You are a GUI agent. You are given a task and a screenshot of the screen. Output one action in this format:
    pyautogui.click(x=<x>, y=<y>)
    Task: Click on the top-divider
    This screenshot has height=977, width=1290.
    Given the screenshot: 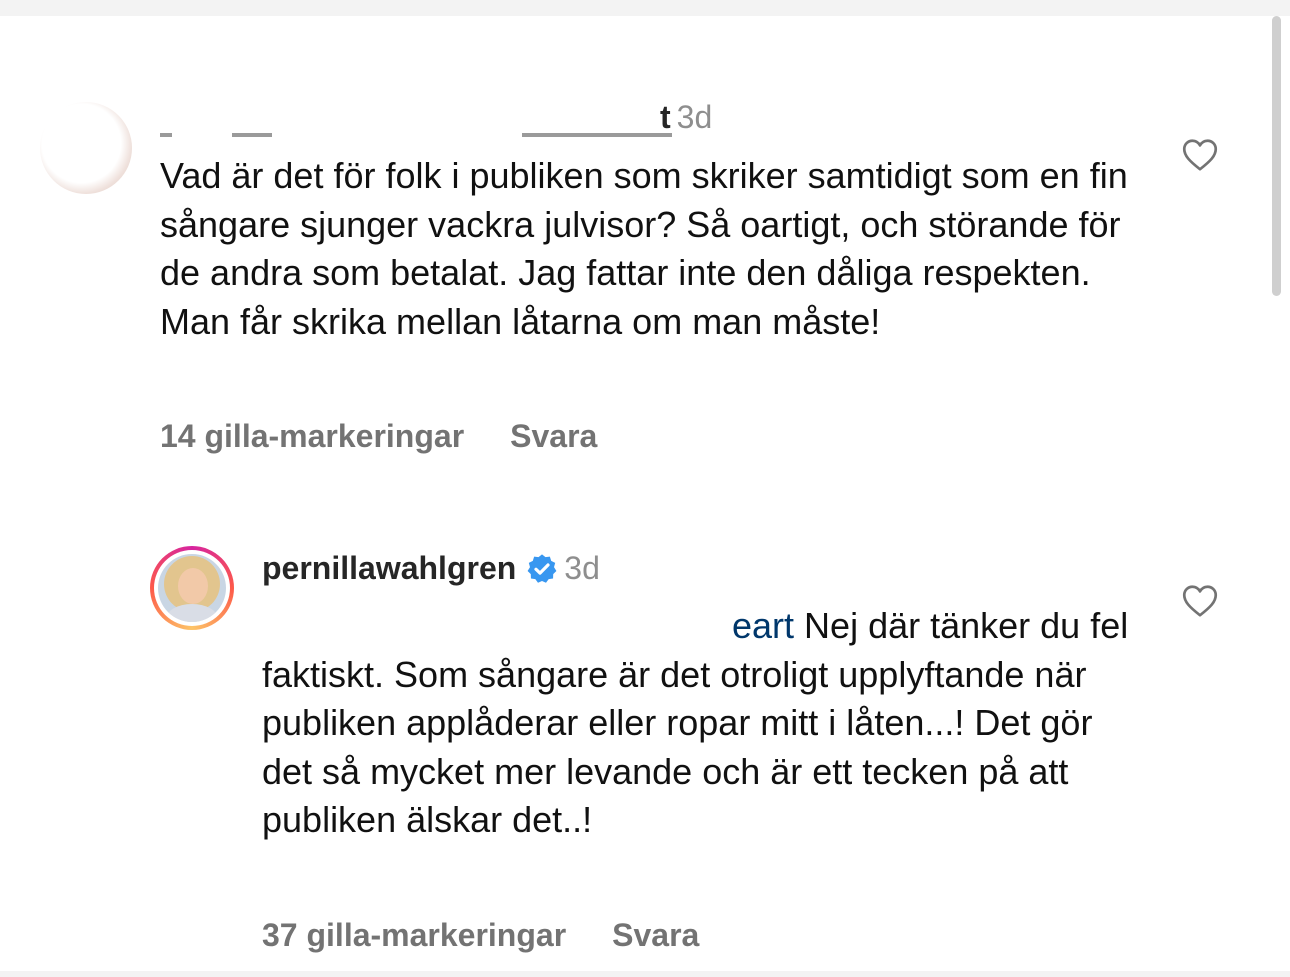 What is the action you would take?
    pyautogui.click(x=645, y=8)
    